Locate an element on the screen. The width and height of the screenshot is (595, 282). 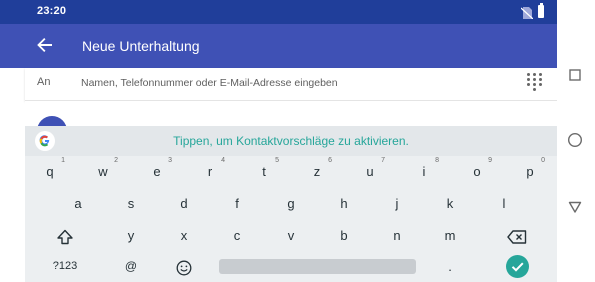
back-nav-button is located at coordinates (575, 209).